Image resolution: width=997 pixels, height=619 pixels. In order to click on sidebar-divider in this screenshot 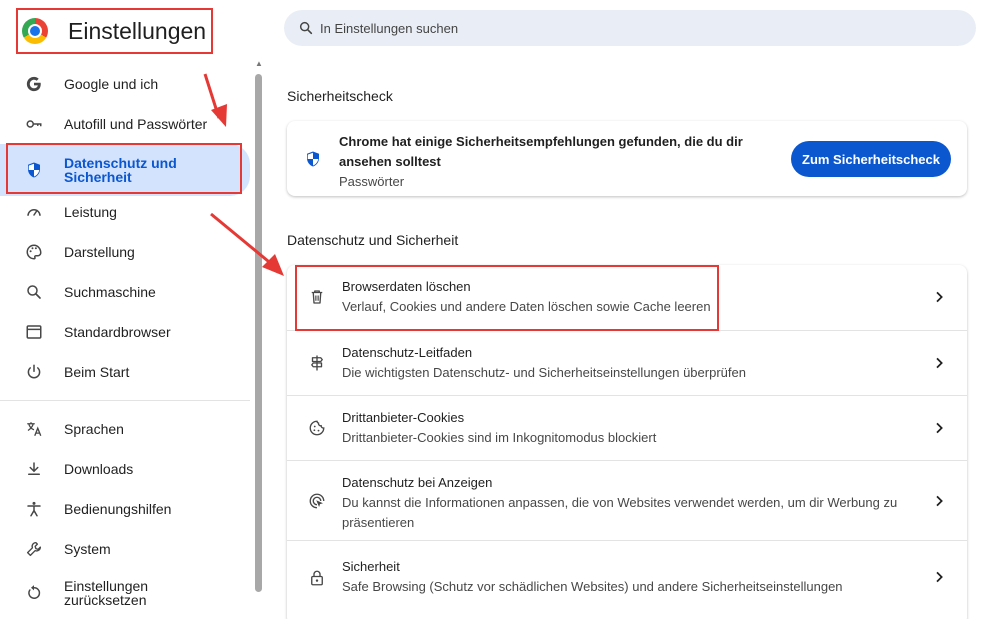, I will do `click(125, 400)`.